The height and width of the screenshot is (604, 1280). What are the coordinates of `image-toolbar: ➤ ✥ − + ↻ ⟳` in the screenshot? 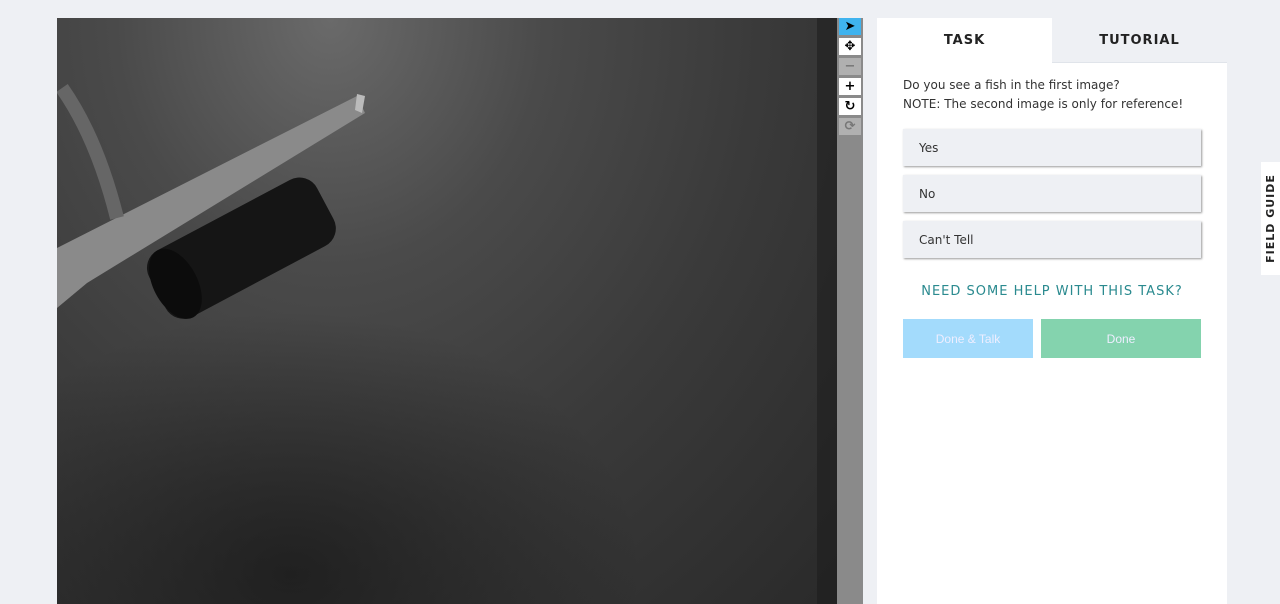 It's located at (850, 311).